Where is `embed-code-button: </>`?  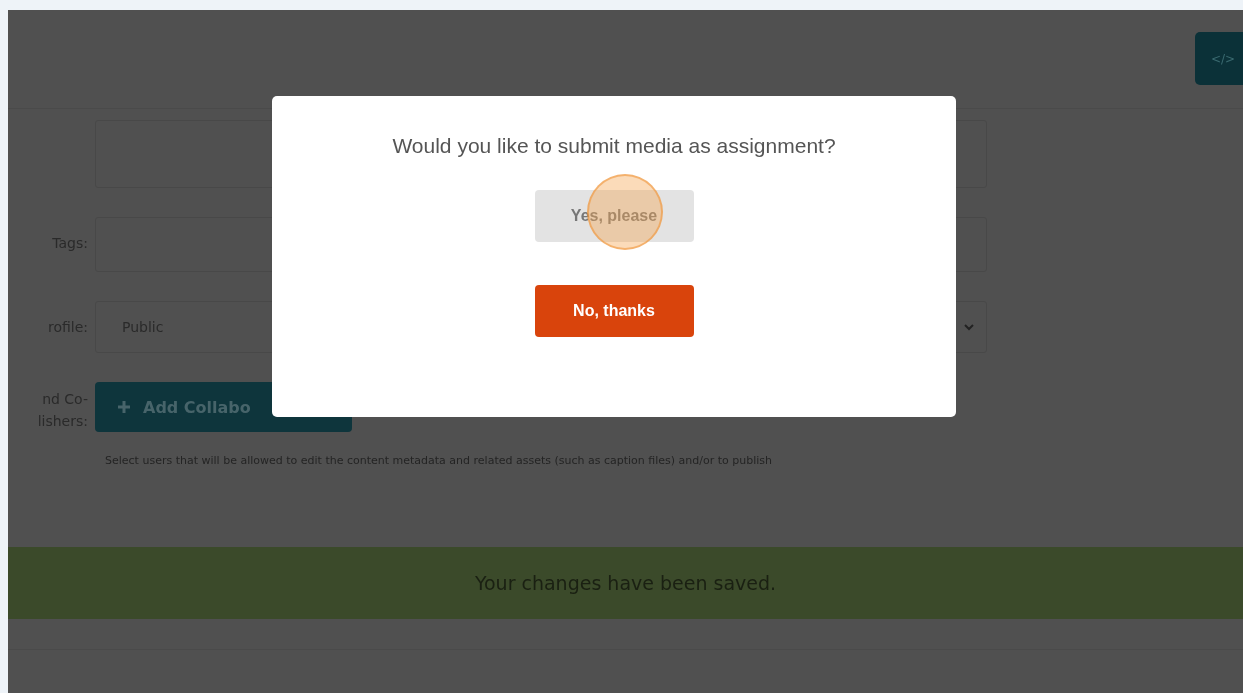
embed-code-button: </> is located at coordinates (1219, 58).